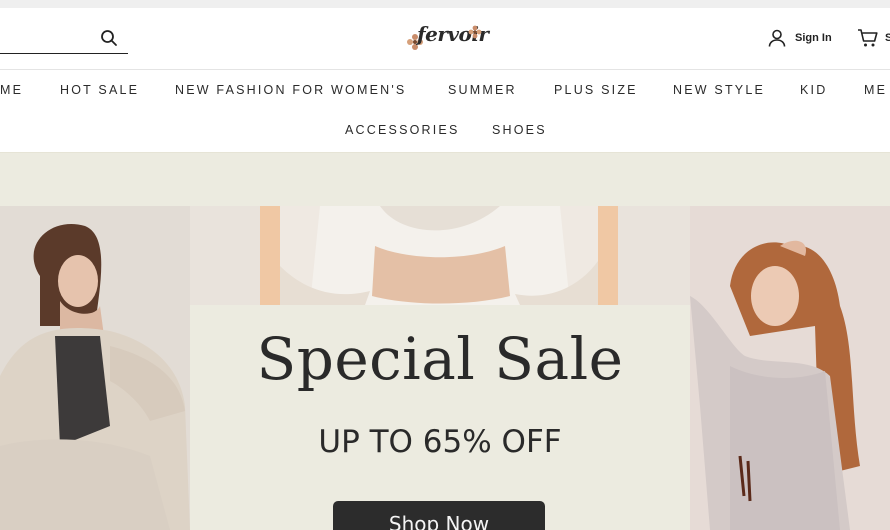 Image resolution: width=890 pixels, height=530 pixels. What do you see at coordinates (402, 130) in the screenshot?
I see `nav-item-accessories: ACCESSORIES` at bounding box center [402, 130].